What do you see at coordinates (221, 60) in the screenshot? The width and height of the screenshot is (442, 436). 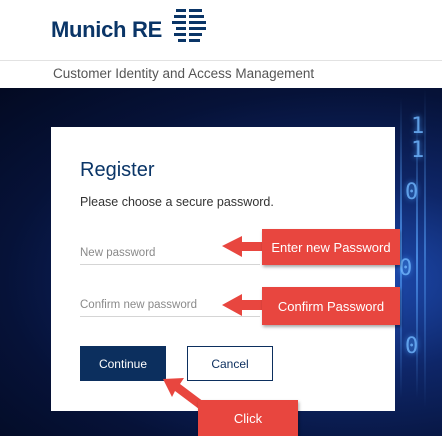 I see `header-divider` at bounding box center [221, 60].